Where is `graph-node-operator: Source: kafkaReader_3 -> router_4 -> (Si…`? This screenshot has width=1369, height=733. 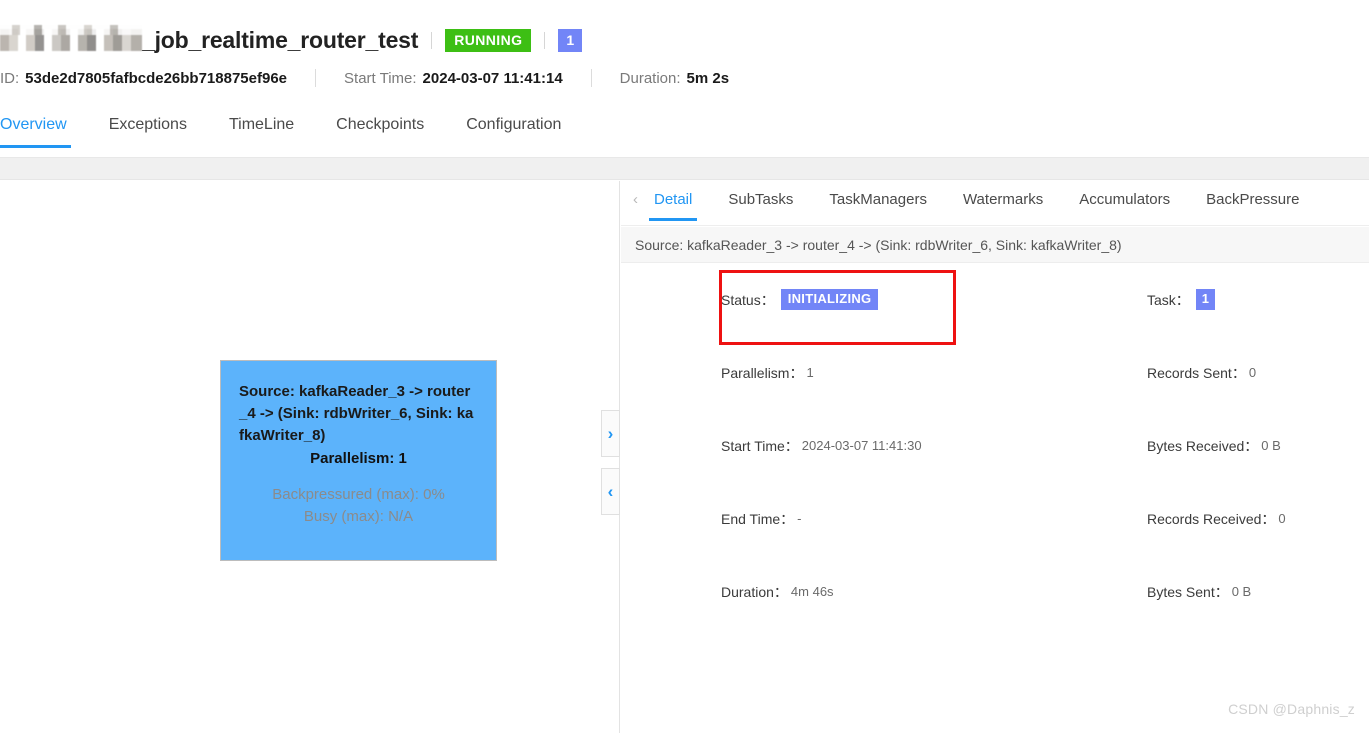 graph-node-operator: Source: kafkaReader_3 -> router_4 -> (Si… is located at coordinates (358, 460).